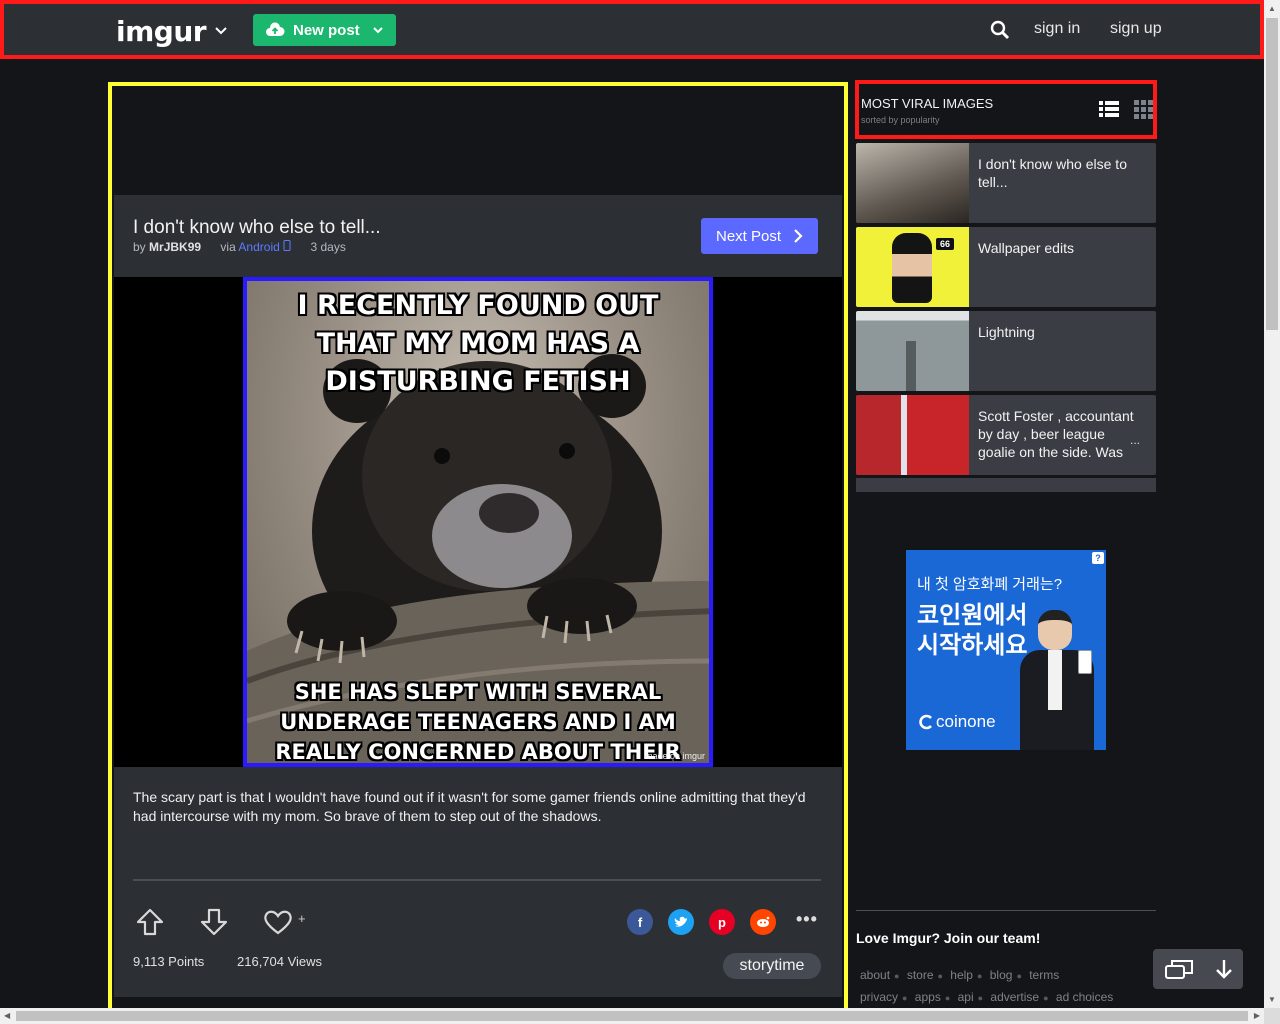 This screenshot has width=1280, height=1024. What do you see at coordinates (478, 140) in the screenshot?
I see `post-ad-space` at bounding box center [478, 140].